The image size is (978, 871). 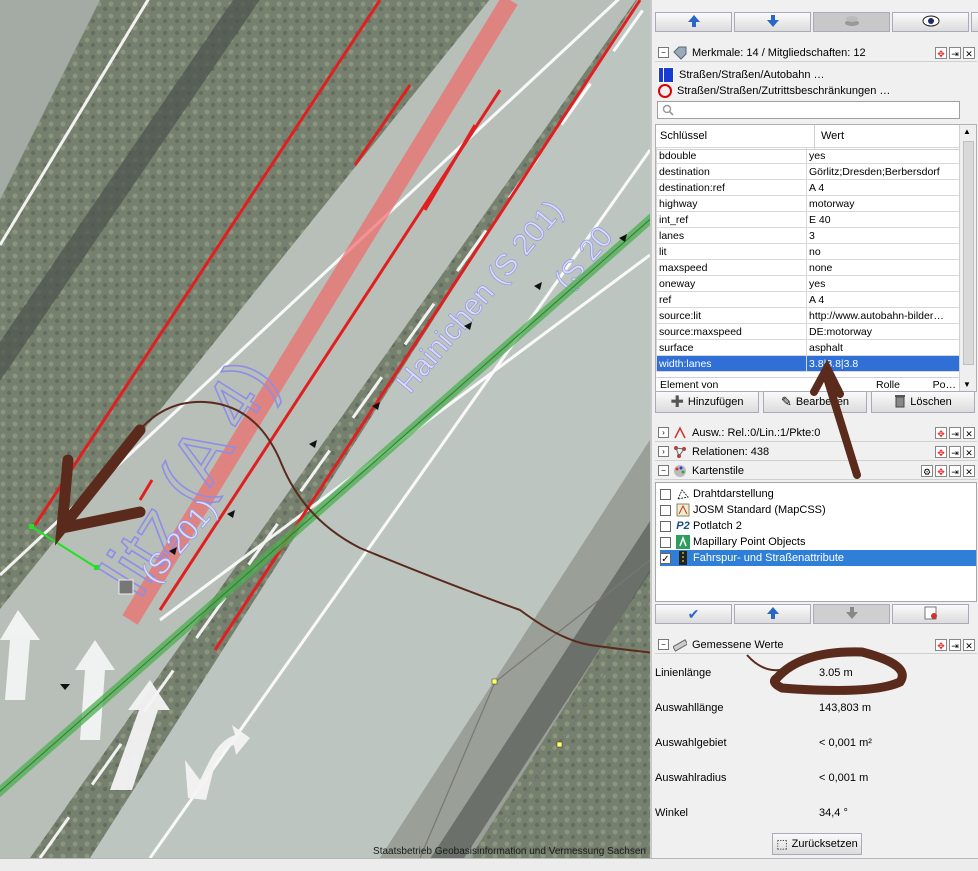 I want to click on view-button, so click(x=930, y=22).